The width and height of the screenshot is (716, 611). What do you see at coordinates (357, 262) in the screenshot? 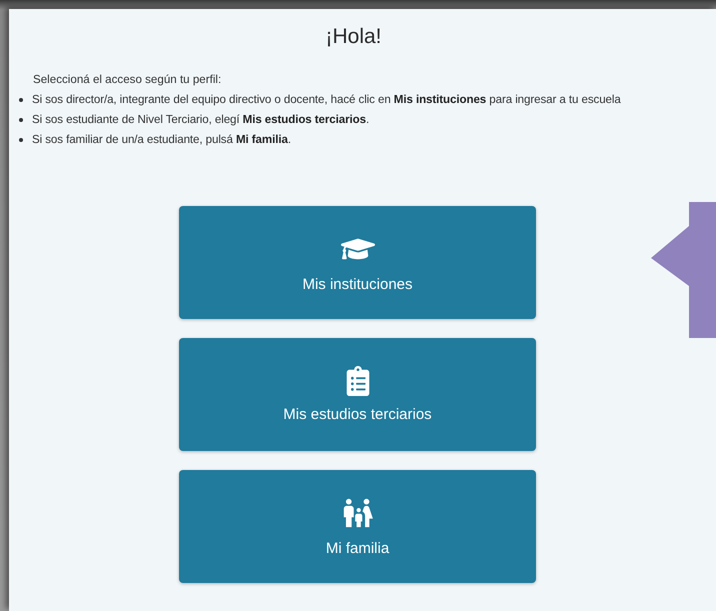
I see `access-button: Mis instituciones` at bounding box center [357, 262].